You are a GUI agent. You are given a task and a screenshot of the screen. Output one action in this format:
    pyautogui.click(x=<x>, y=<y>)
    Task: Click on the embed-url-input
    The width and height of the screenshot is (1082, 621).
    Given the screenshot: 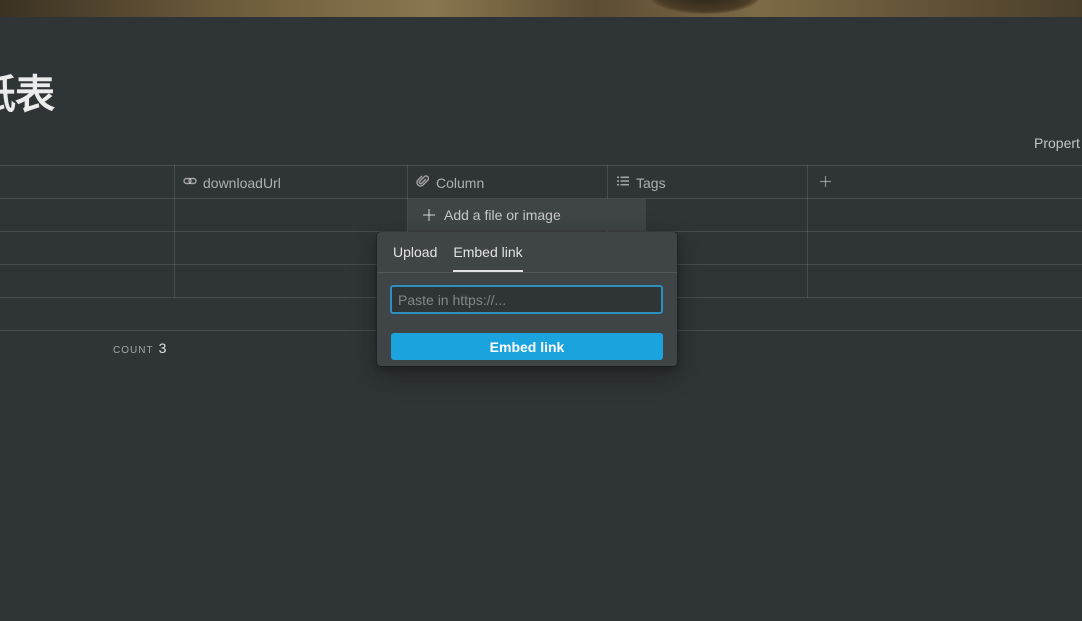 What is the action you would take?
    pyautogui.click(x=526, y=299)
    